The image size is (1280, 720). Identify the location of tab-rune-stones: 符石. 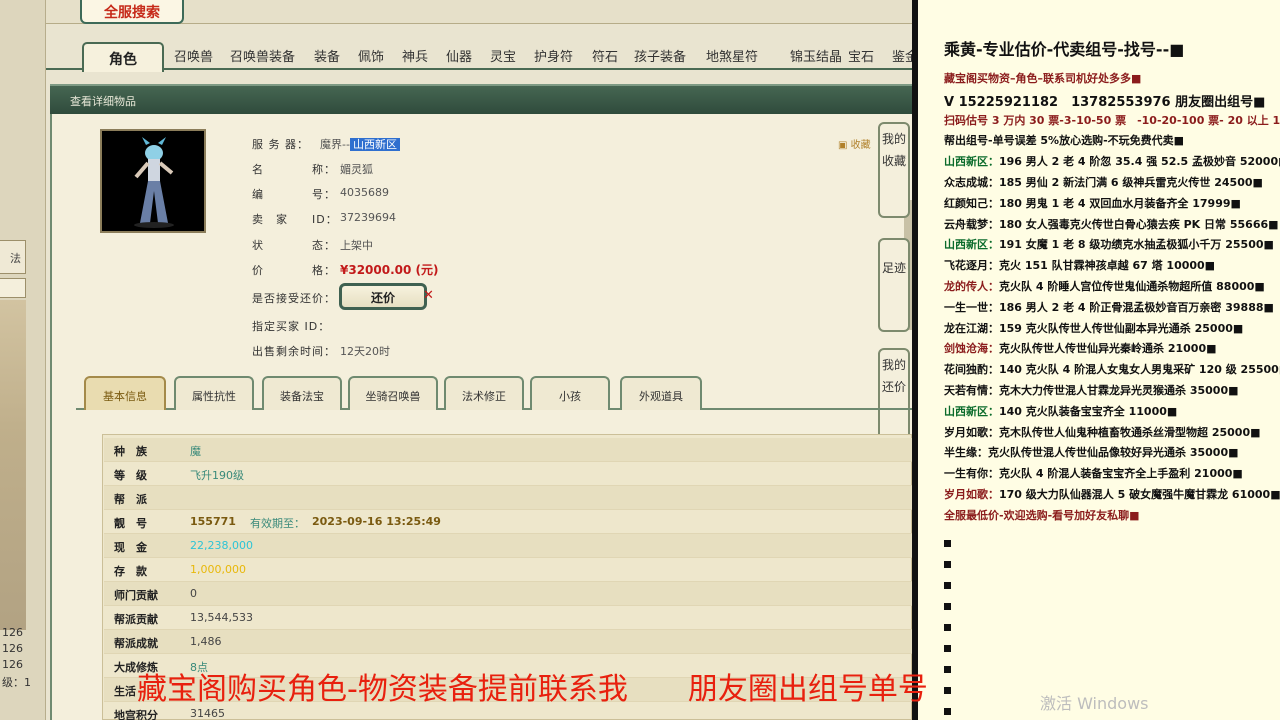
(605, 55).